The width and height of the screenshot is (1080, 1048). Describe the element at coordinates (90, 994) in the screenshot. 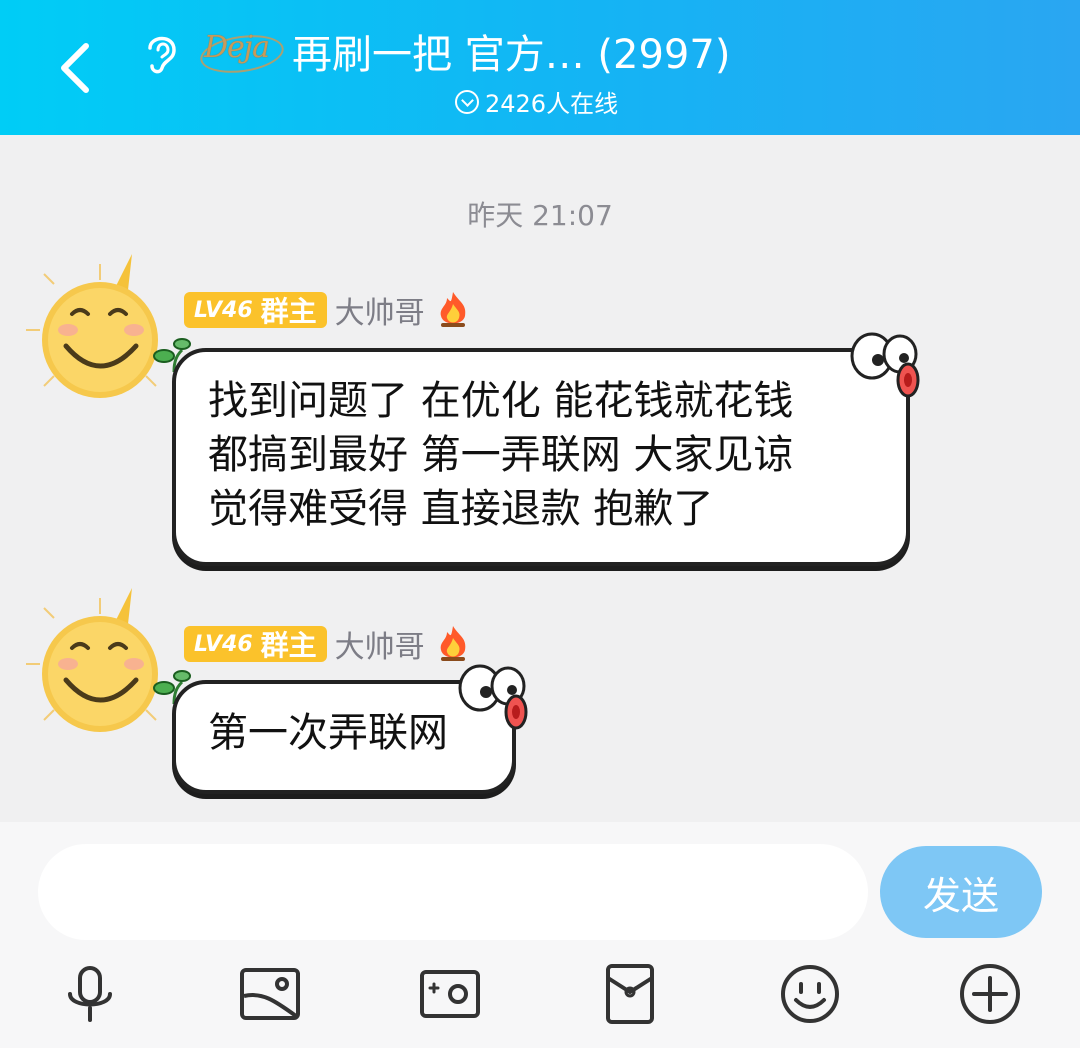

I see `microphone-icon` at that location.